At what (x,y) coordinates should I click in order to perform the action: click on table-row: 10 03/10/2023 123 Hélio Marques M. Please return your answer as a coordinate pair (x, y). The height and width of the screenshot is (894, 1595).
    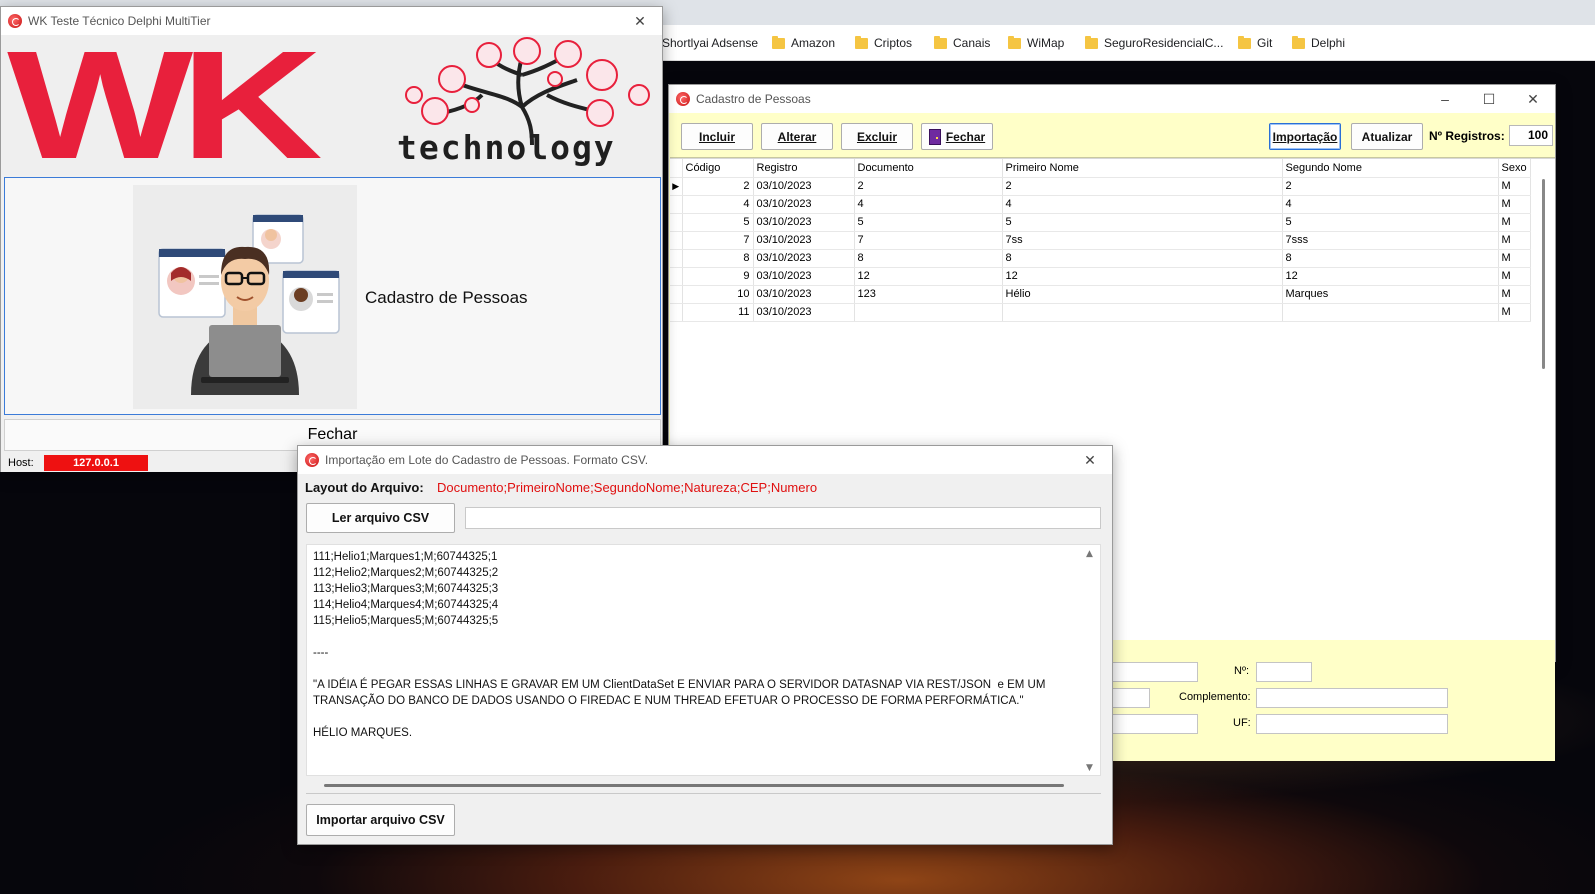
    Looking at the image, I should click on (1100, 294).